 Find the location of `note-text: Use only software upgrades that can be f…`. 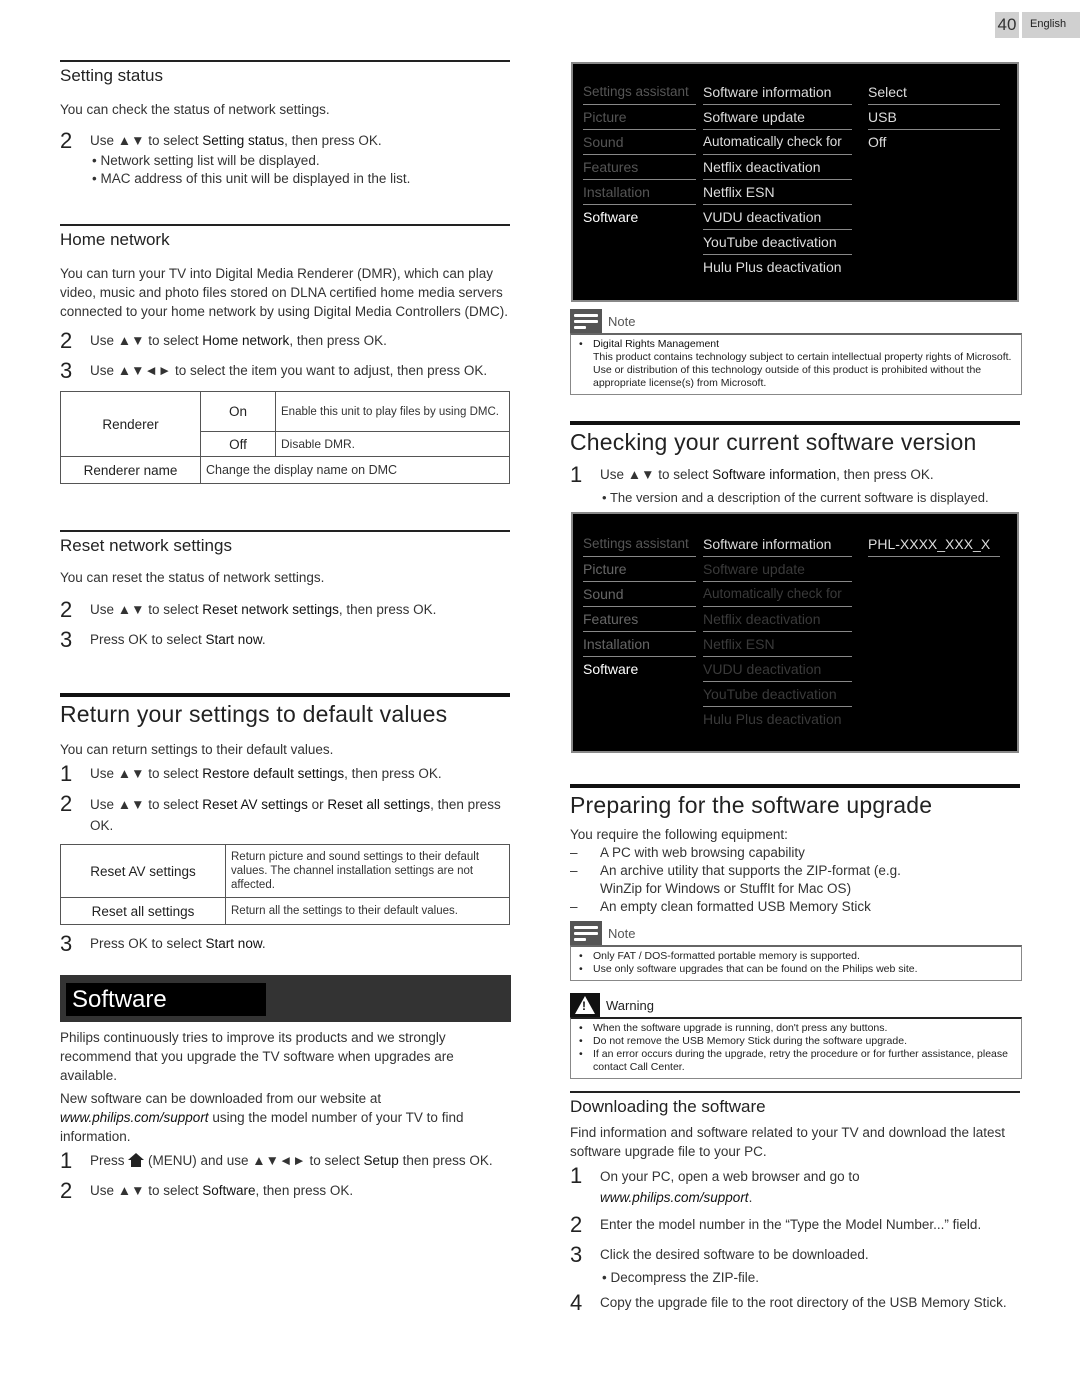

note-text: Use only software upgrades that can be f… is located at coordinates (755, 969).